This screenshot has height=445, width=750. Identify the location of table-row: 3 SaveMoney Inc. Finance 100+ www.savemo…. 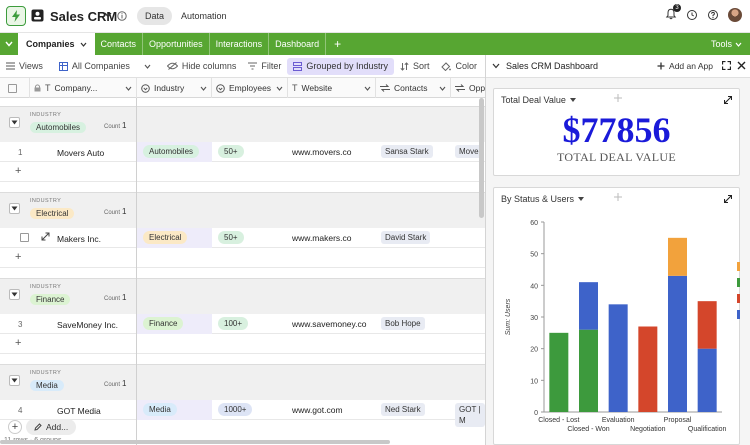
(242, 324).